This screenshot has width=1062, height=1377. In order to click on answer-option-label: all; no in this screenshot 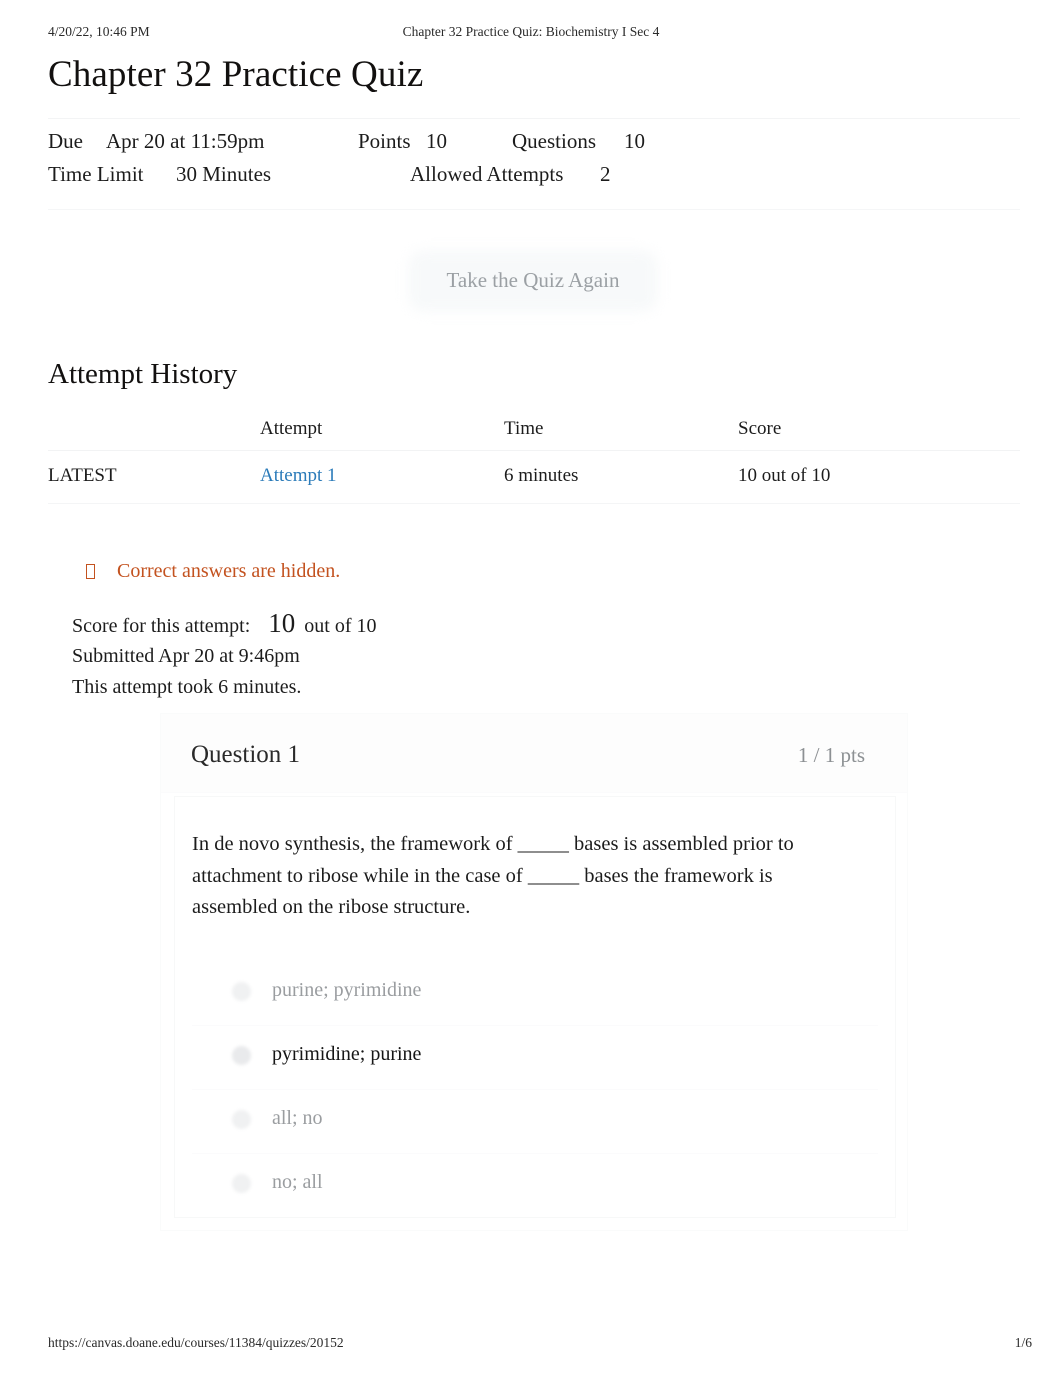, I will do `click(297, 1118)`.